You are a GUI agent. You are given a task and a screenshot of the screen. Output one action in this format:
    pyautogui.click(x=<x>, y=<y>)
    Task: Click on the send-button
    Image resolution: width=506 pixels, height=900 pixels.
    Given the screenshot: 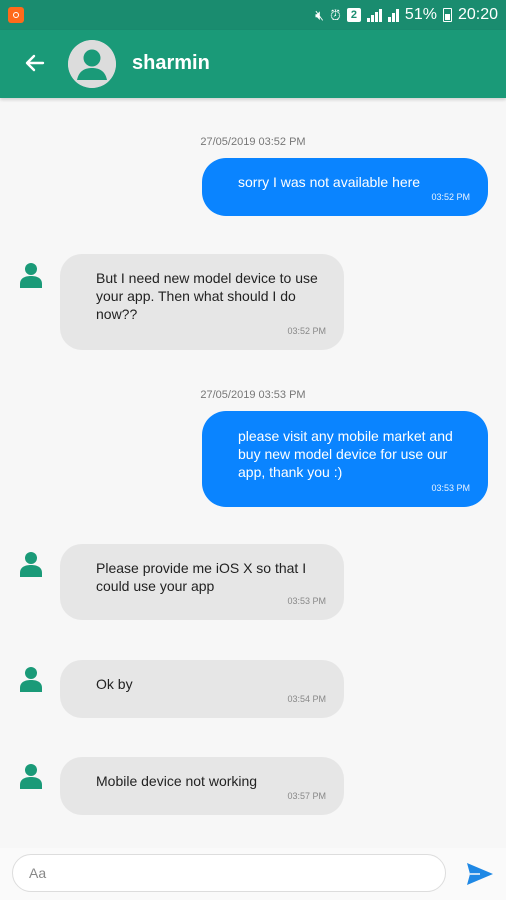 What is the action you would take?
    pyautogui.click(x=480, y=874)
    